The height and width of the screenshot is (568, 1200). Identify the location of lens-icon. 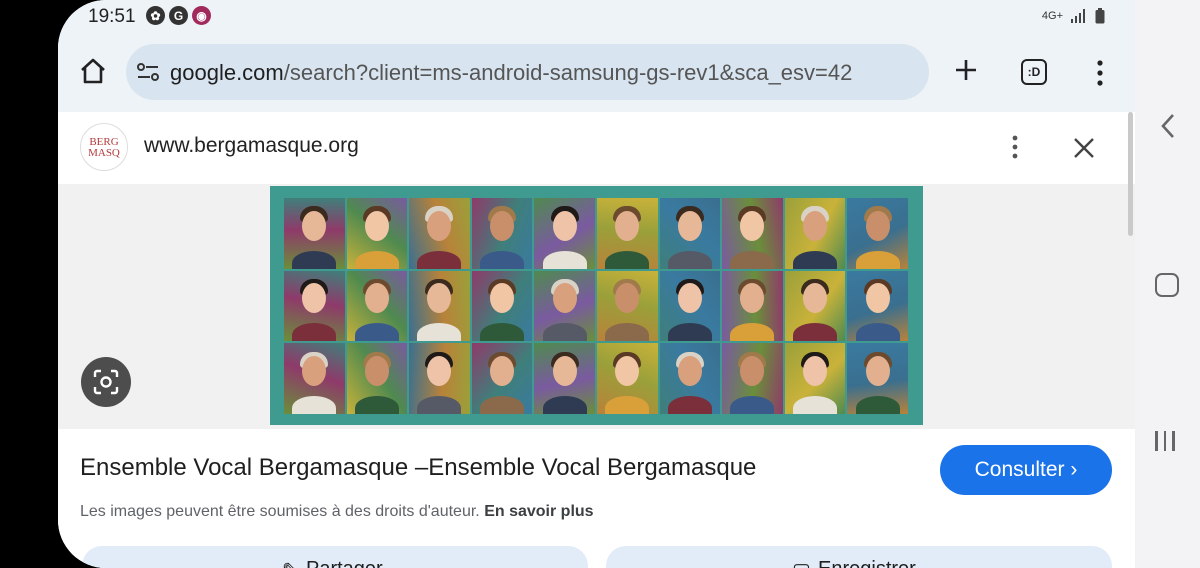
(106, 382).